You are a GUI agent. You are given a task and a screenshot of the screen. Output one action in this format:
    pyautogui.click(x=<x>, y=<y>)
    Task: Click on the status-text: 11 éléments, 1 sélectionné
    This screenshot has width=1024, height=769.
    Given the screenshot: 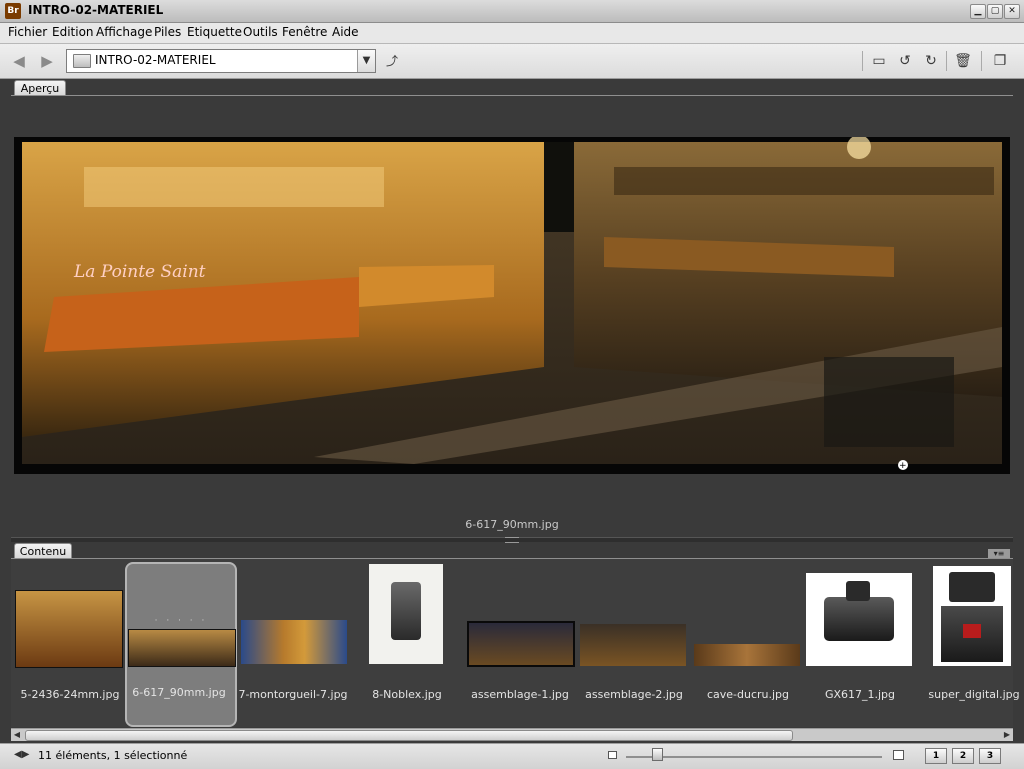 What is the action you would take?
    pyautogui.click(x=113, y=755)
    